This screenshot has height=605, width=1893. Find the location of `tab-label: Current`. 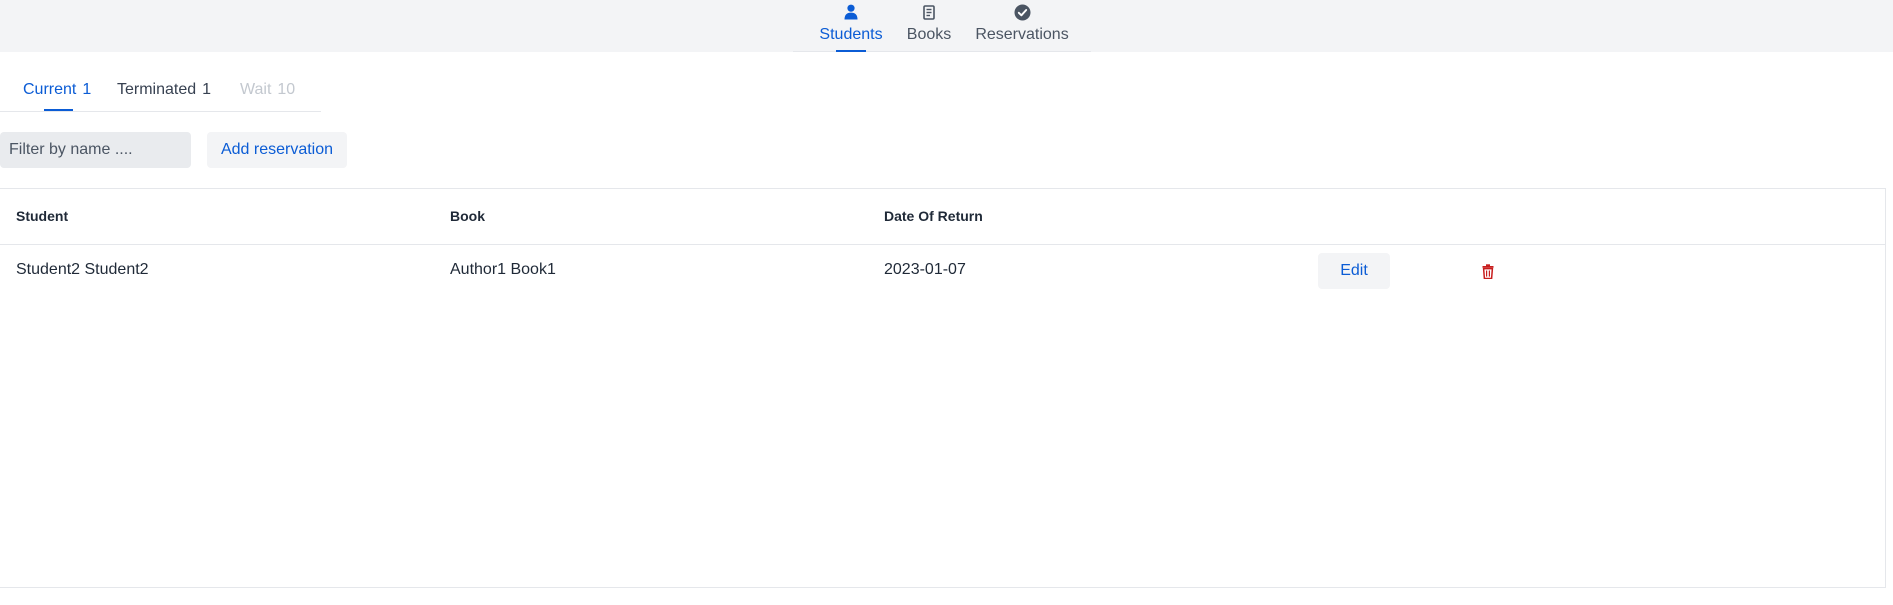

tab-label: Current is located at coordinates (50, 89).